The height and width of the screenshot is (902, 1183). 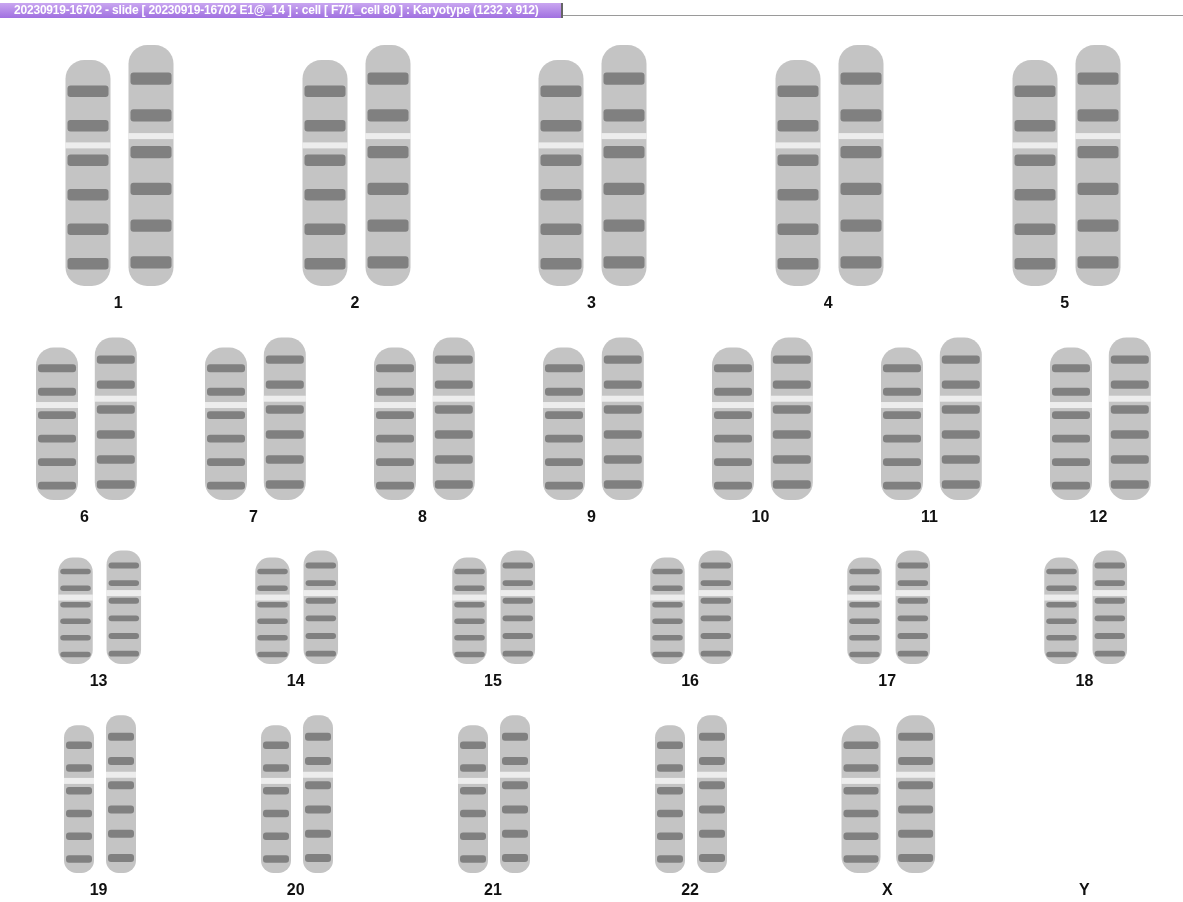 I want to click on chromosome-number: 2, so click(x=355, y=303).